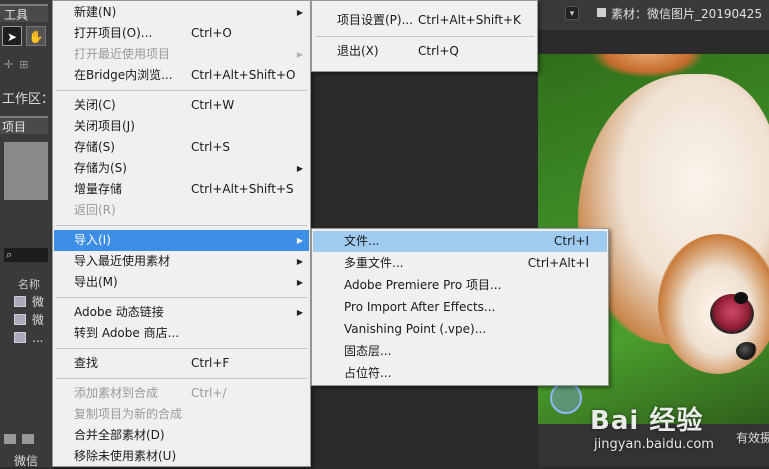 The width and height of the screenshot is (769, 469). I want to click on menu-item-adobe-dynamic-link: Adobe 动态链接 ▶, so click(181, 312).